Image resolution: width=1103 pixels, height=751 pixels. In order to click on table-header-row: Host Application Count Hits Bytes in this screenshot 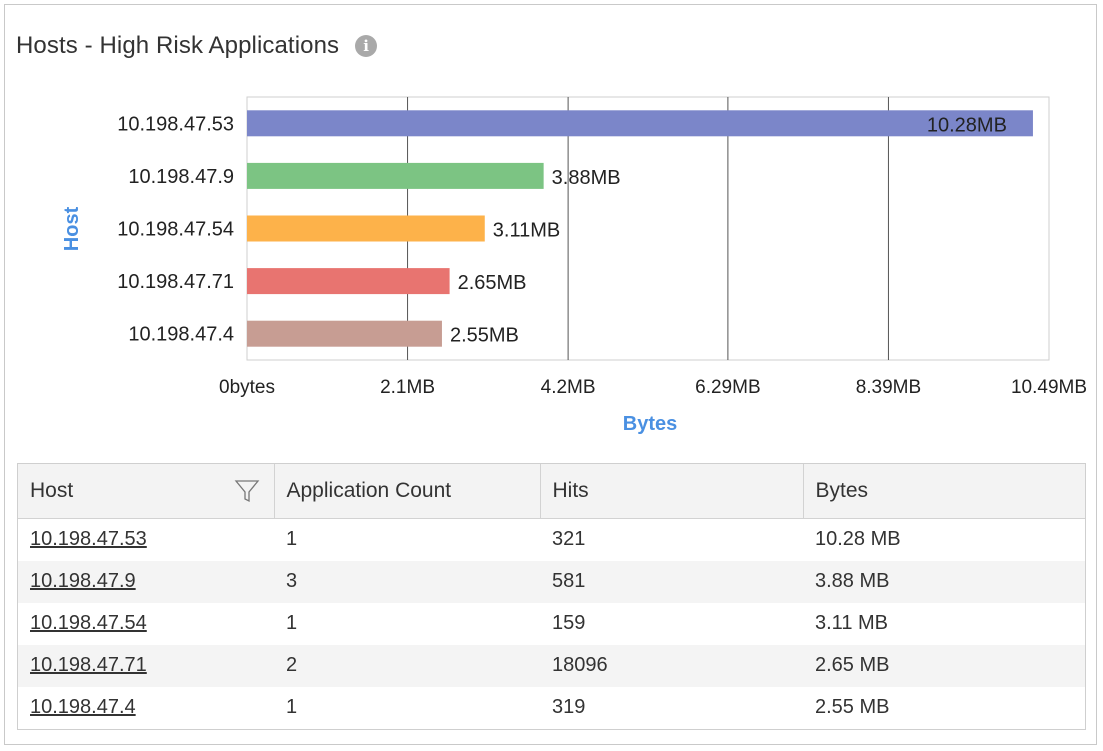, I will do `click(551, 491)`.